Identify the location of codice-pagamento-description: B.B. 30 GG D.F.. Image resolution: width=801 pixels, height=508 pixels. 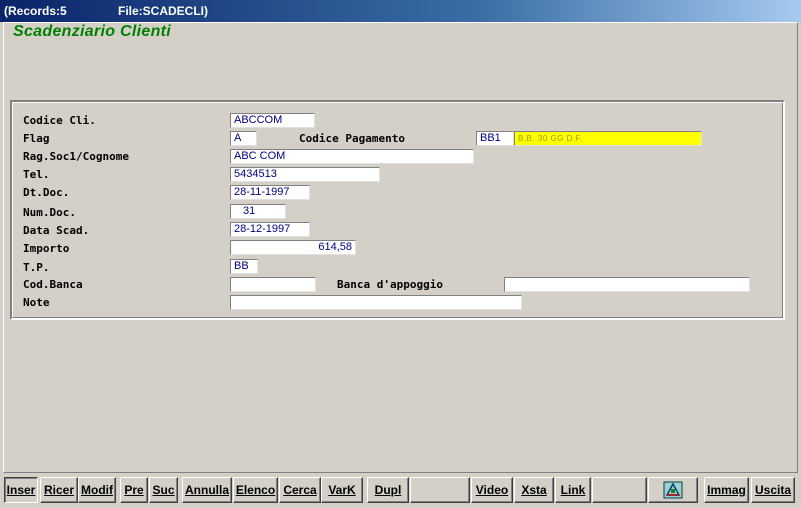
(608, 138).